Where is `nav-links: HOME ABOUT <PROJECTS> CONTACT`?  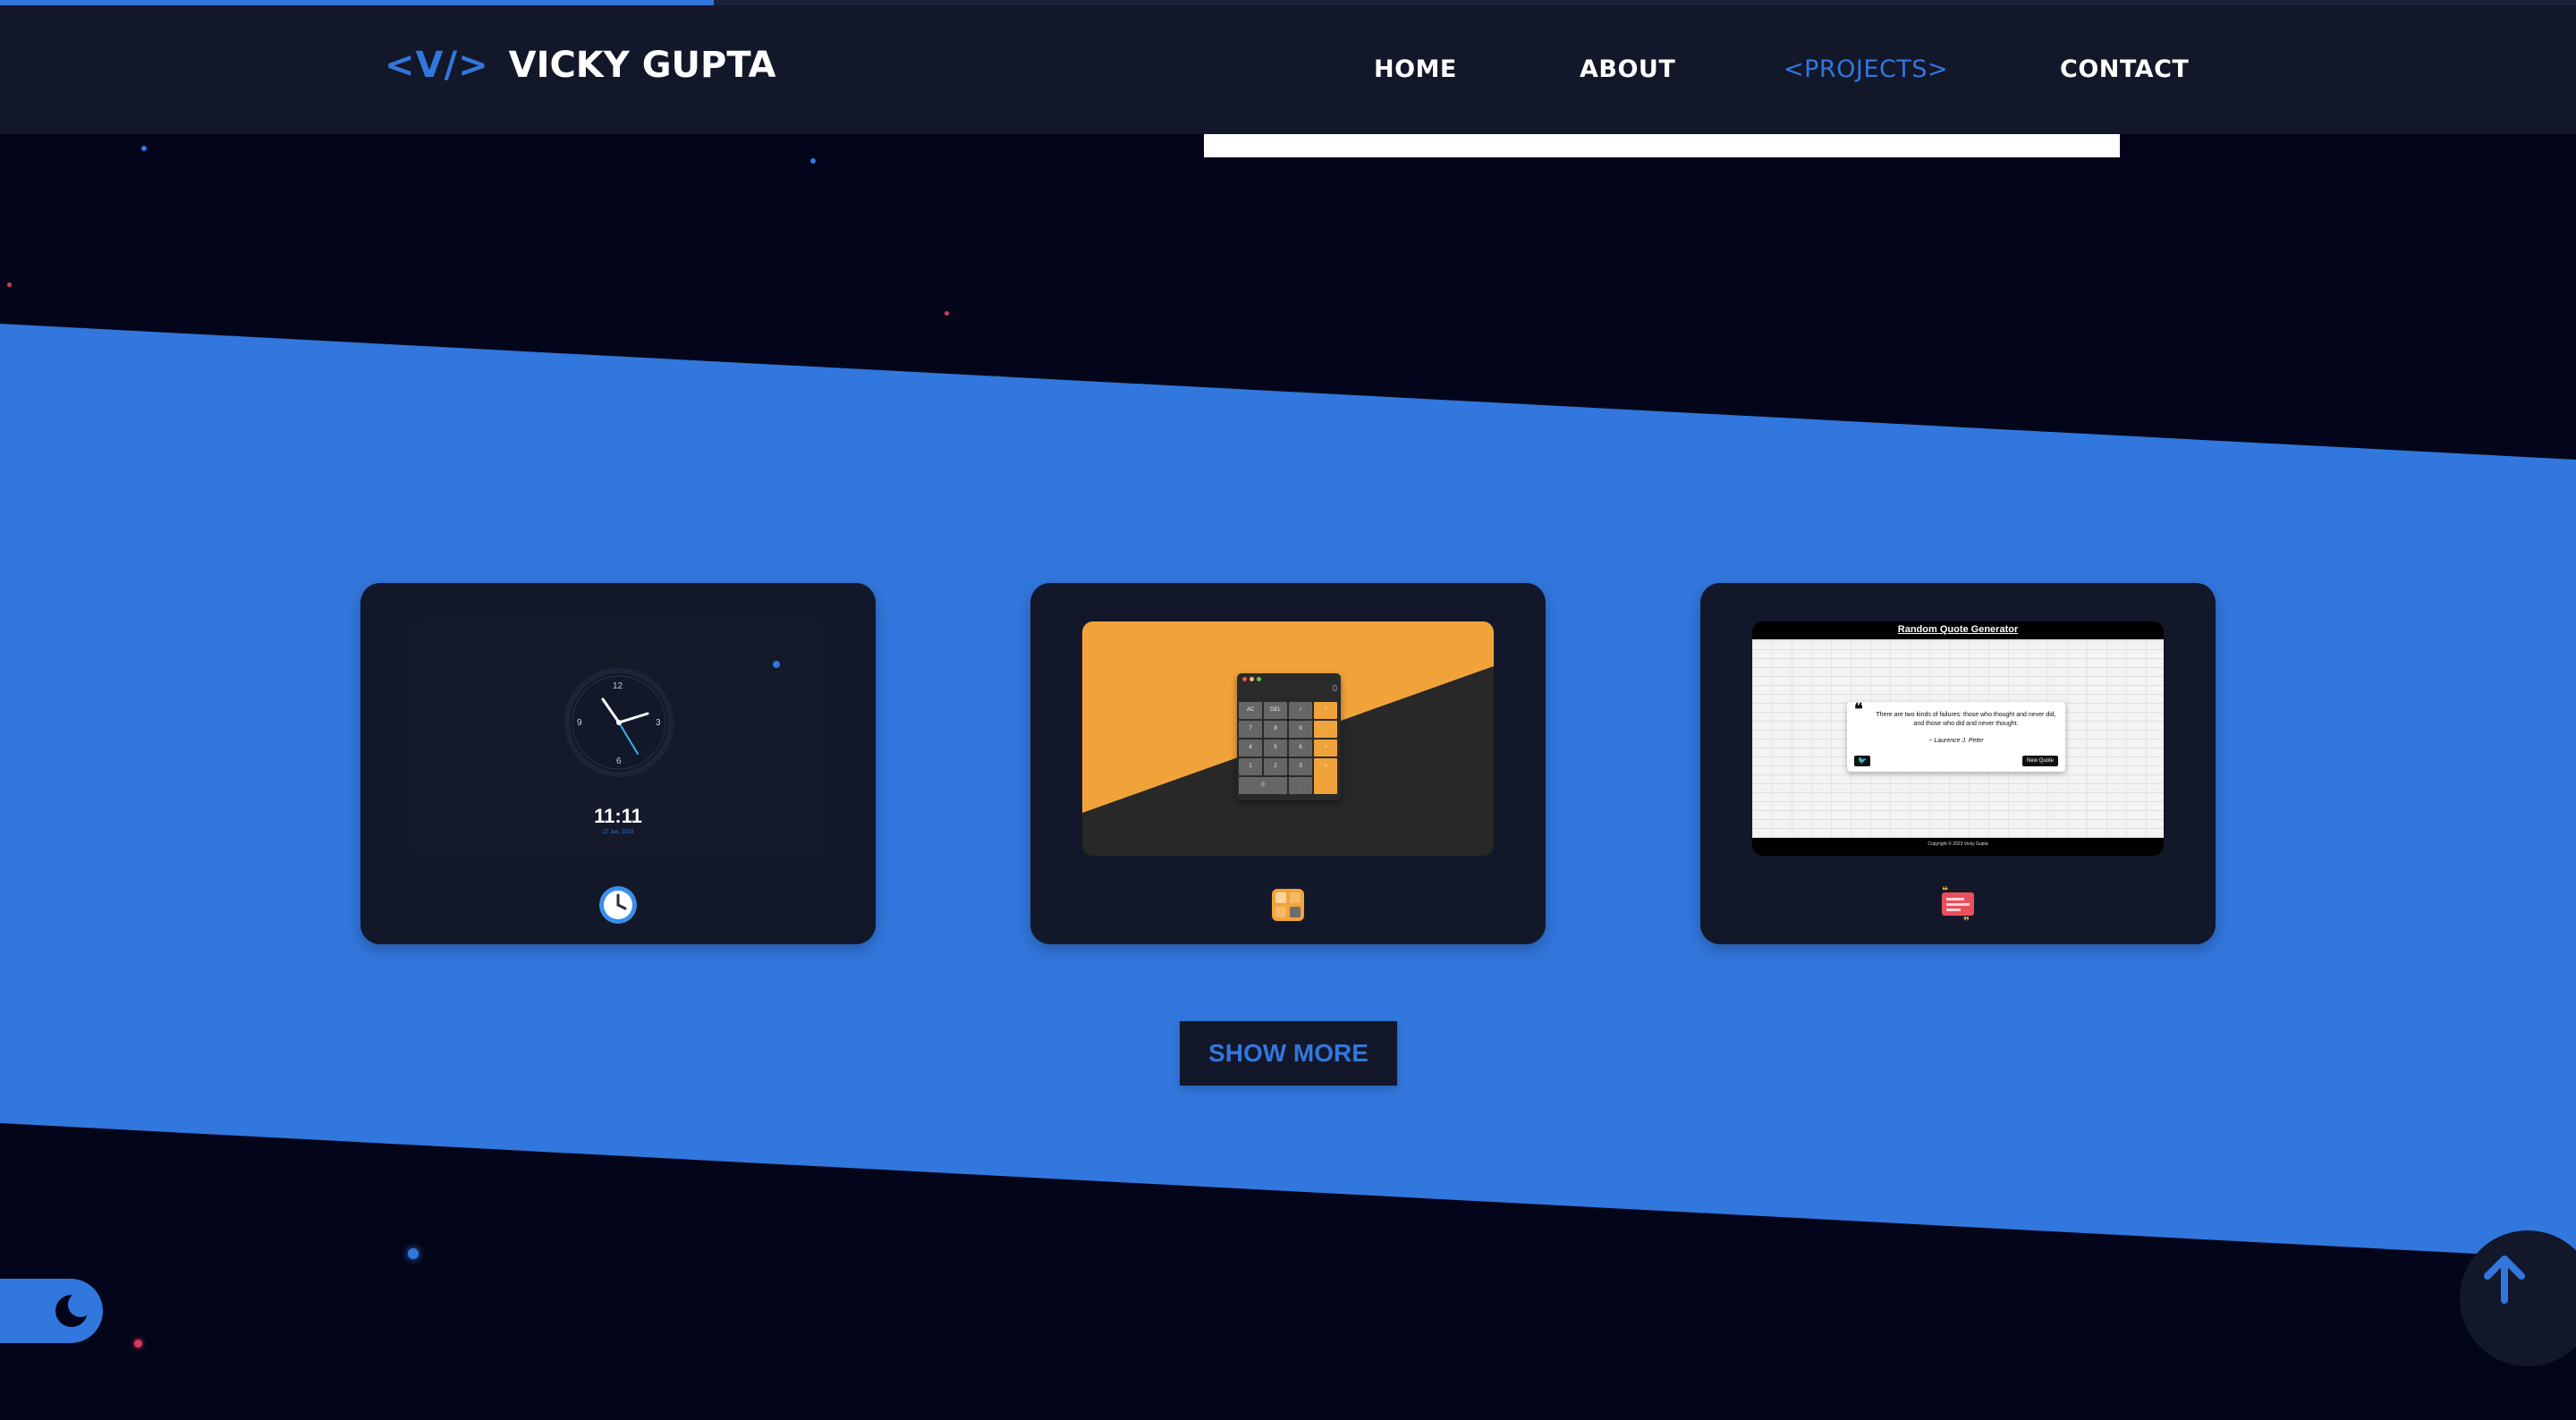
nav-links: HOME ABOUT <PROJECTS> CONTACT is located at coordinates (1288, 73).